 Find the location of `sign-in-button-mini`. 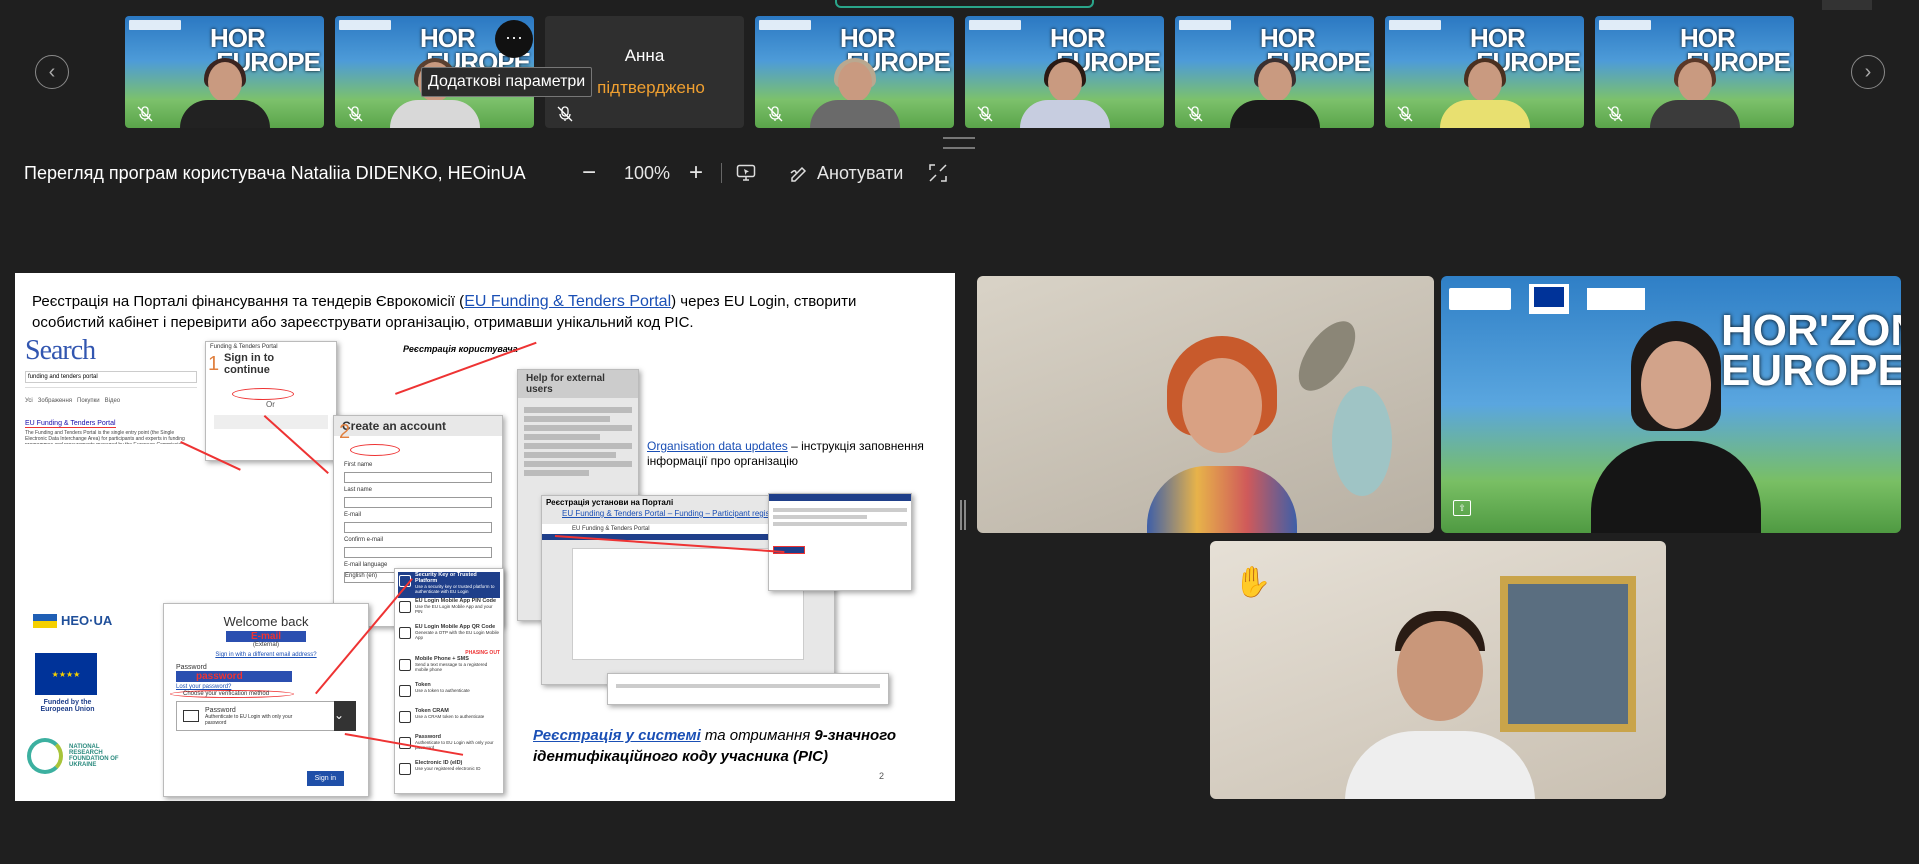

sign-in-button-mini is located at coordinates (263, 394).